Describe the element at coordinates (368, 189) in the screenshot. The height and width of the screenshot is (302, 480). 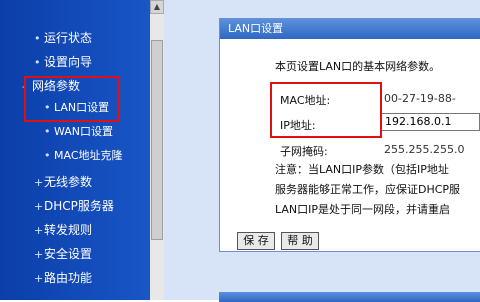
I see `note-line: 服务器能够正常工作，应保证DHCP服` at that location.